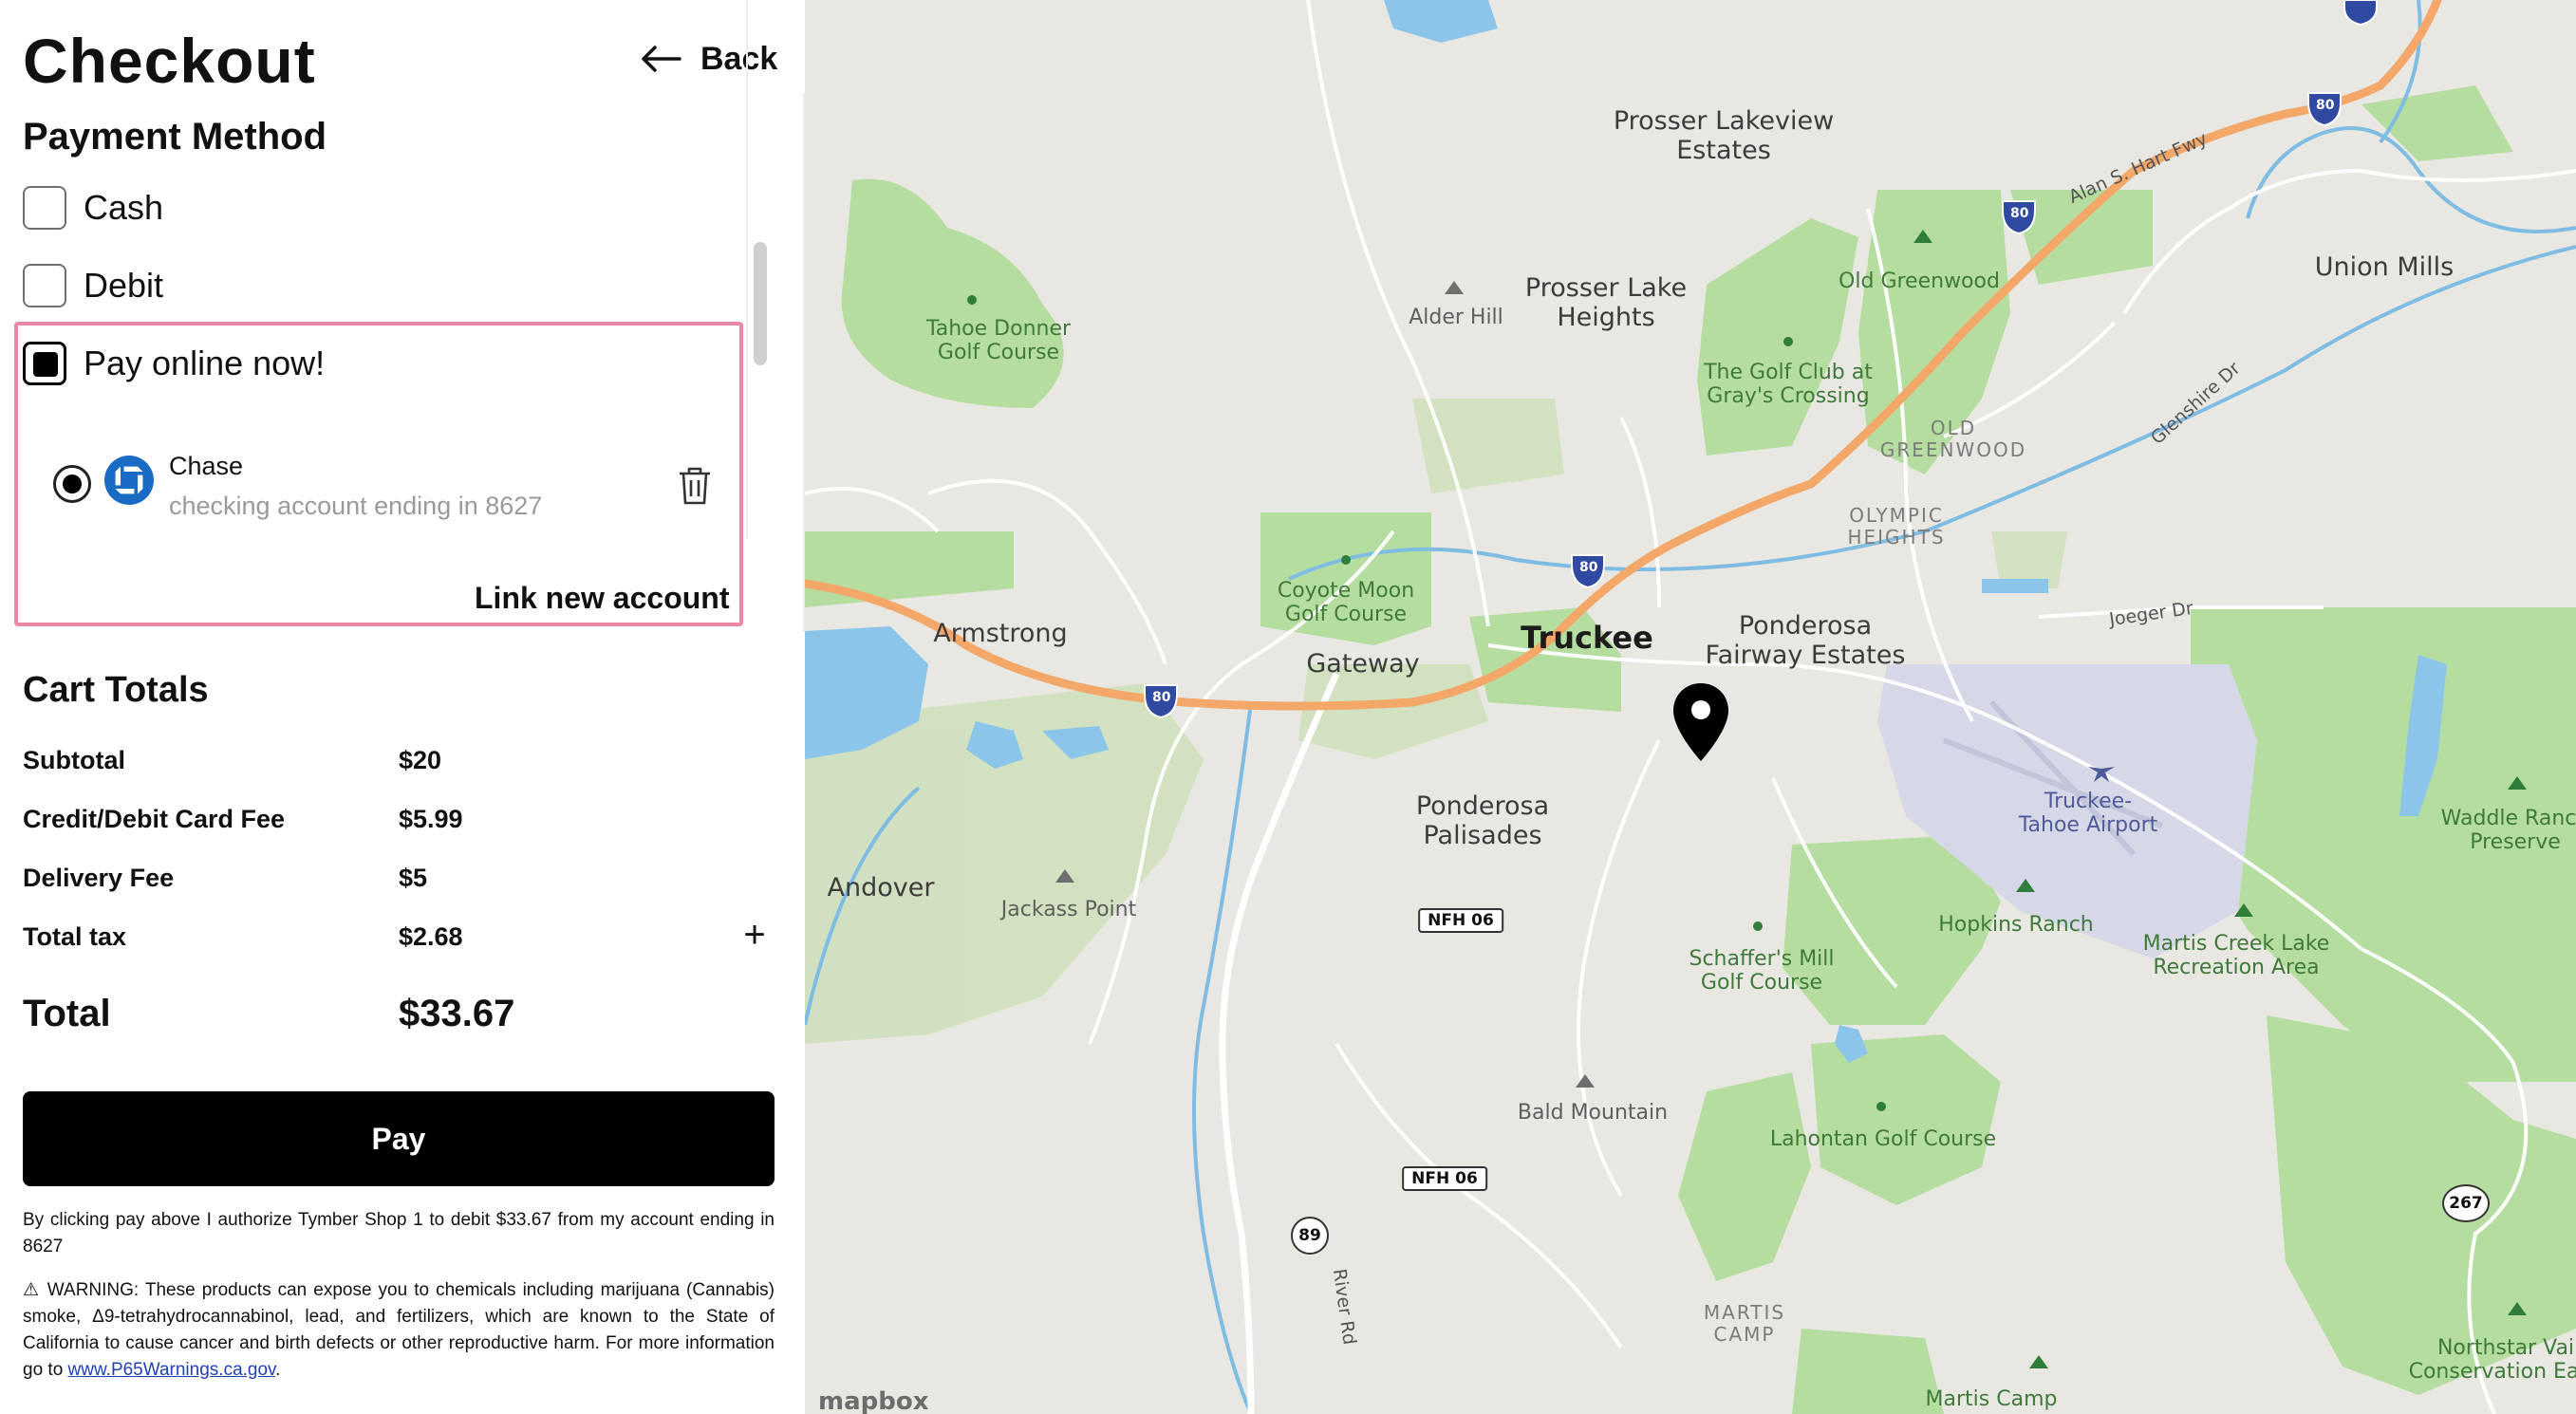 Image resolution: width=2576 pixels, height=1414 pixels. Describe the element at coordinates (420, 760) in the screenshot. I see `subtotal-value: $20` at that location.